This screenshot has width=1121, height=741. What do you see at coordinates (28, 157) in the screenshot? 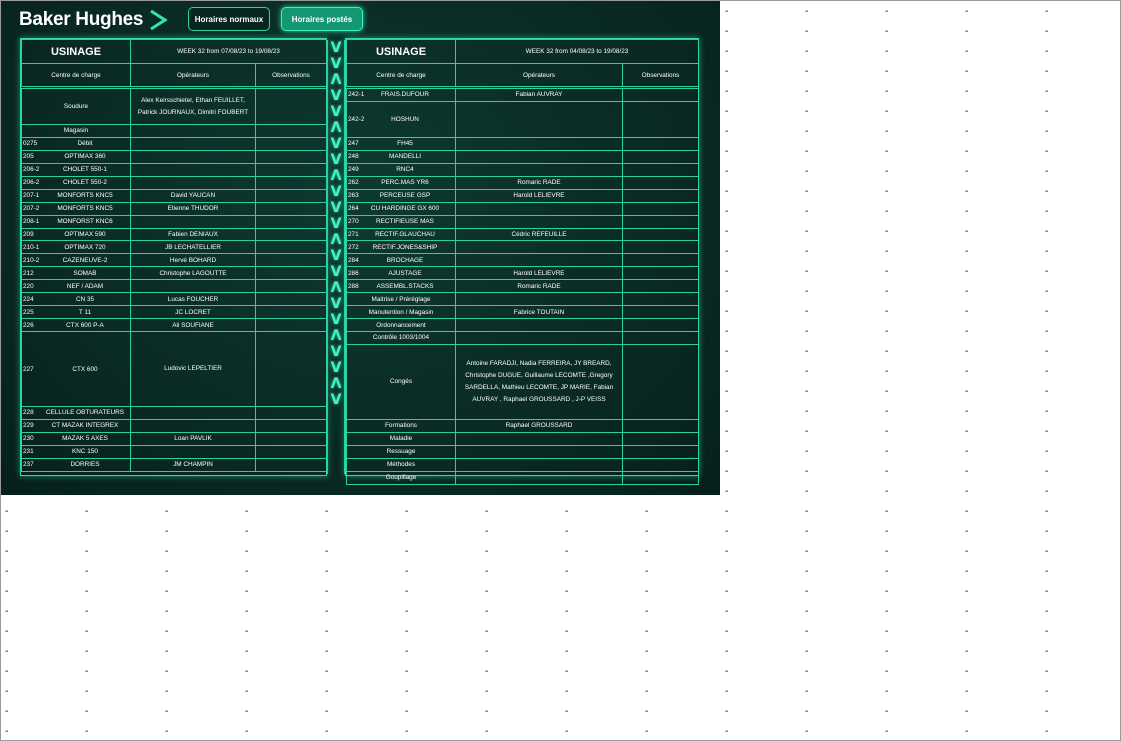
I see `machine-code: 205` at bounding box center [28, 157].